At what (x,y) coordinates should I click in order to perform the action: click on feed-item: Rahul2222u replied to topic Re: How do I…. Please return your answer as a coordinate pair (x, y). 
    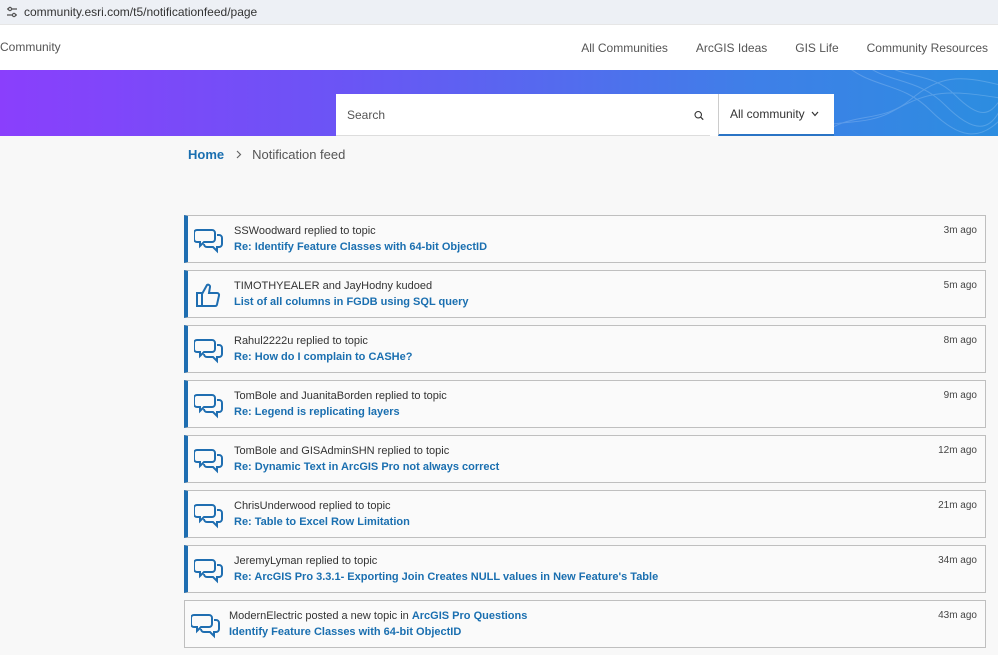
    Looking at the image, I should click on (585, 349).